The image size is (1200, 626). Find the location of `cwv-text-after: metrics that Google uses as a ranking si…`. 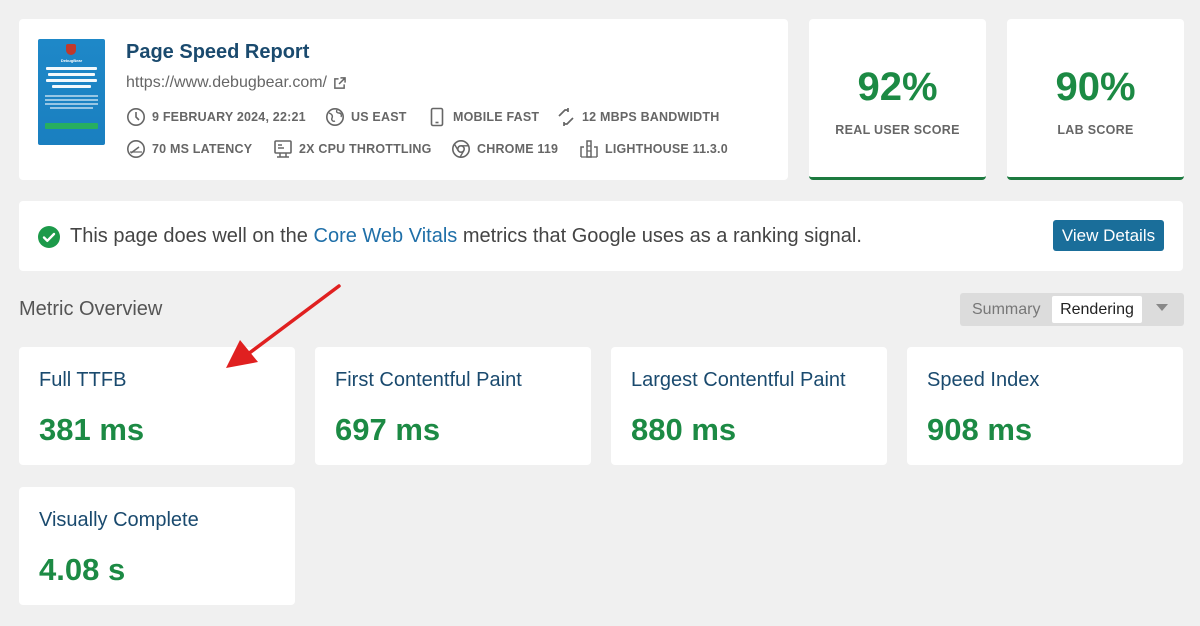

cwv-text-after: metrics that Google uses as a ranking si… is located at coordinates (659, 236).